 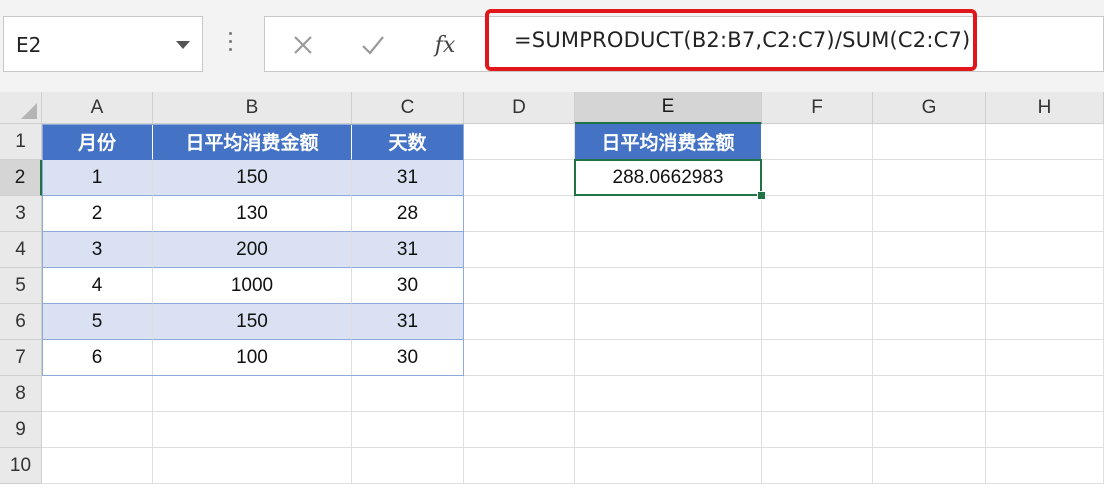 What do you see at coordinates (21, 466) in the screenshot?
I see `row-header-10: 10` at bounding box center [21, 466].